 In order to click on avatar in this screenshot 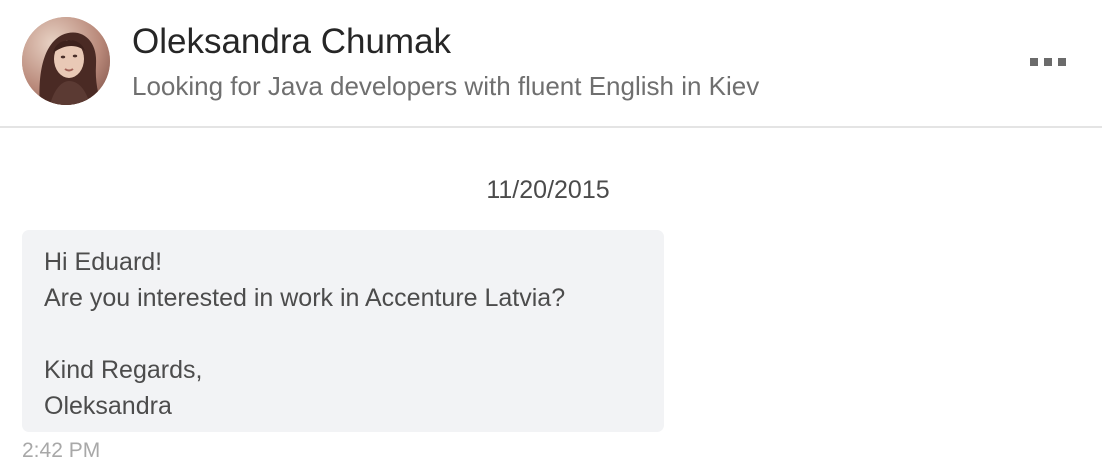, I will do `click(66, 61)`.